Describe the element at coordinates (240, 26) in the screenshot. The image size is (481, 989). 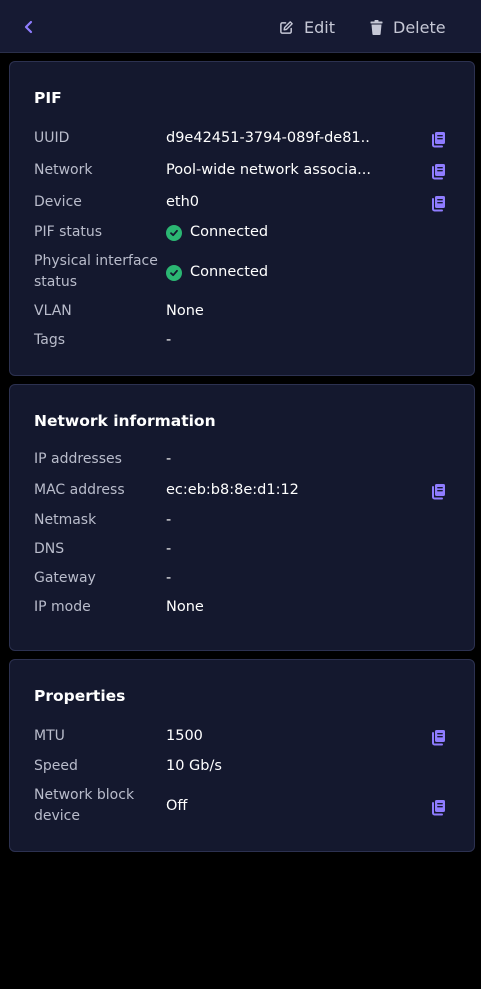
I see `top-bar: Edit Delete` at that location.